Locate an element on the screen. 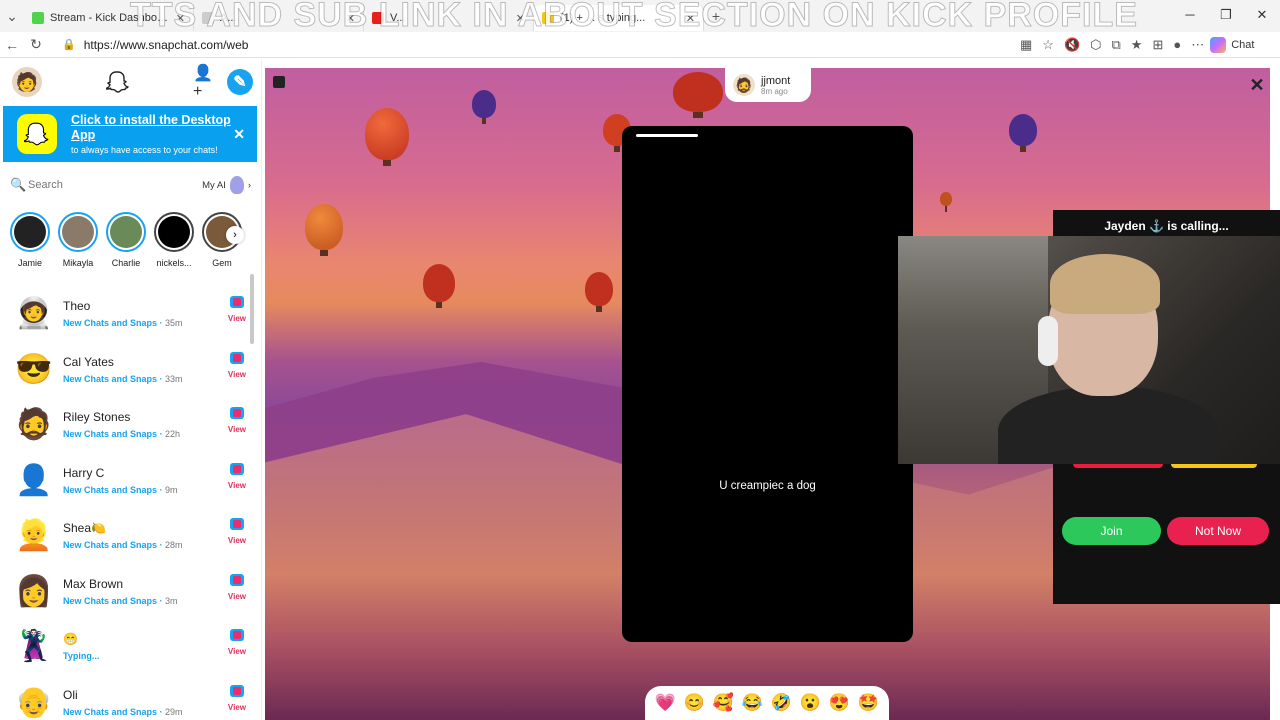 The image size is (1280, 720). headphones-icon is located at coordinates (1048, 341).